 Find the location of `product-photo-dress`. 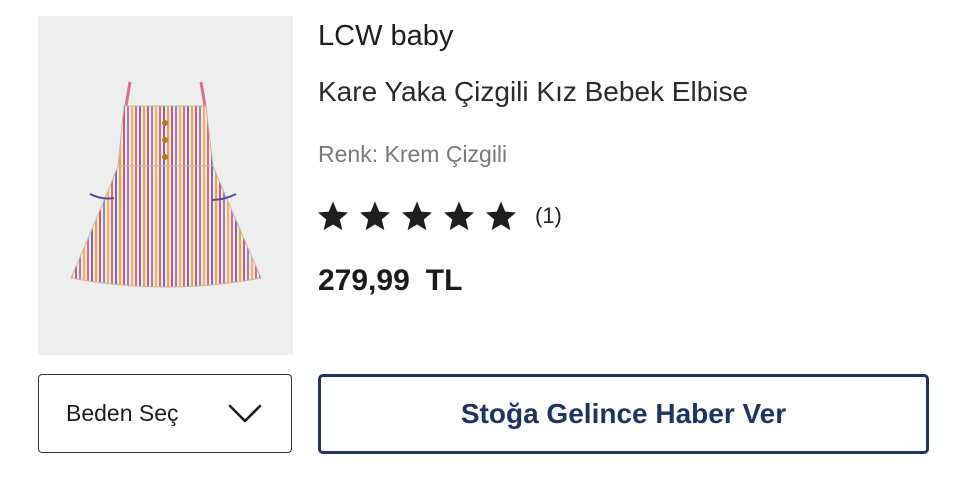

product-photo-dress is located at coordinates (166, 184).